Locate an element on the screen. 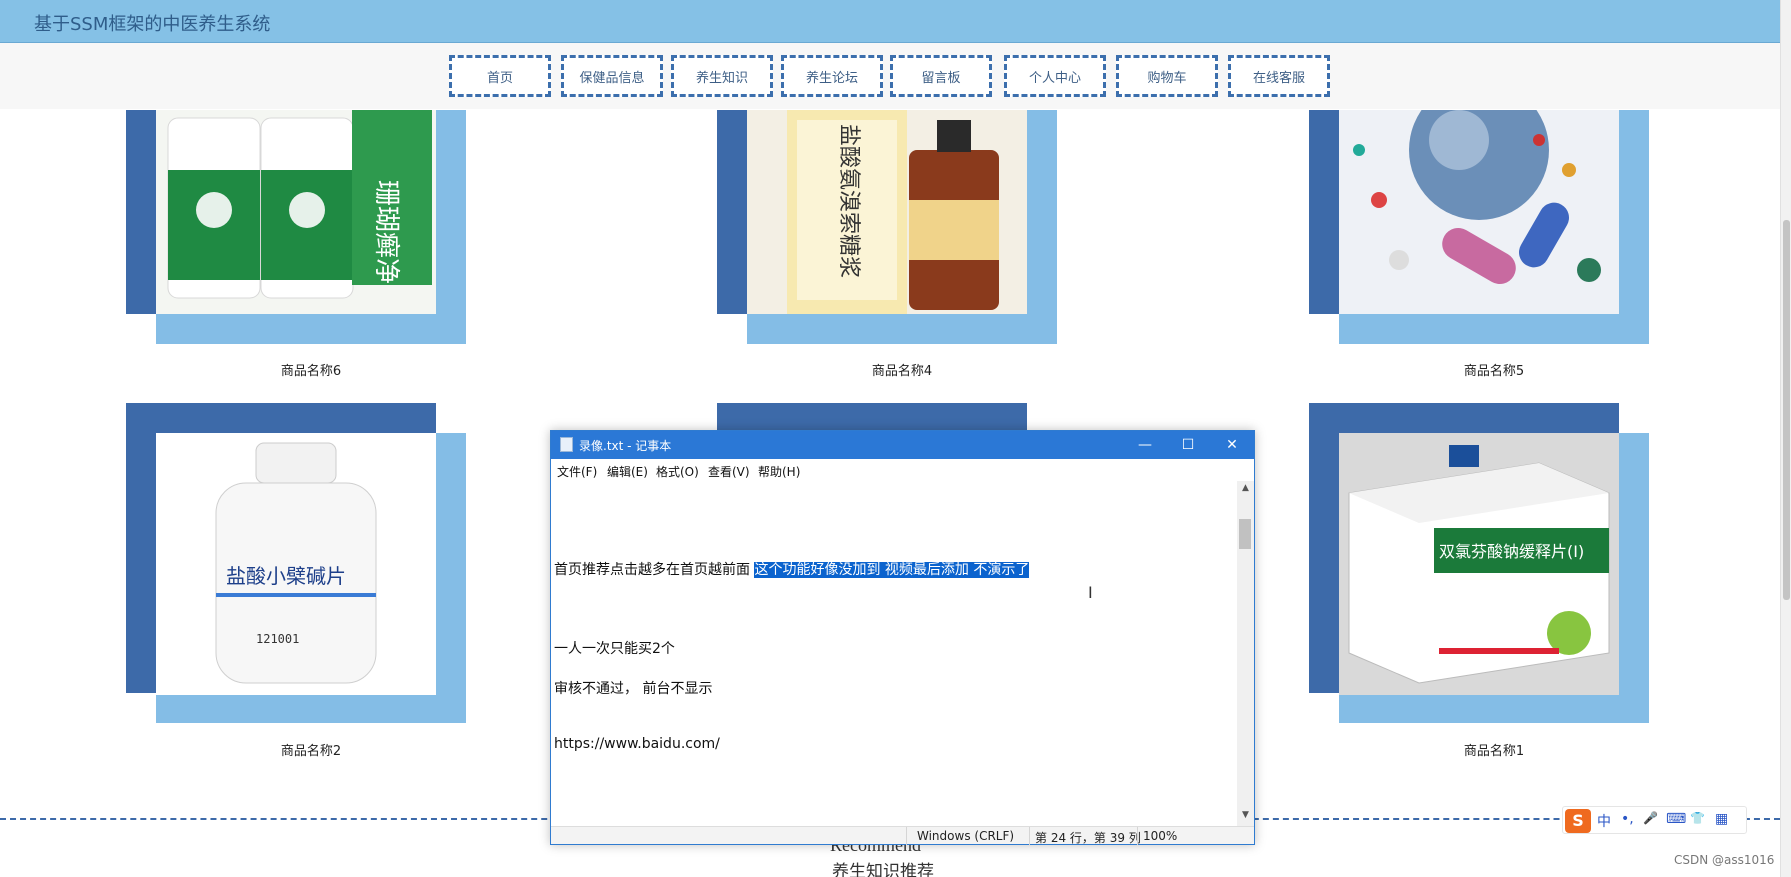 The height and width of the screenshot is (877, 1791). nav-item-home: 首页 is located at coordinates (500, 76).